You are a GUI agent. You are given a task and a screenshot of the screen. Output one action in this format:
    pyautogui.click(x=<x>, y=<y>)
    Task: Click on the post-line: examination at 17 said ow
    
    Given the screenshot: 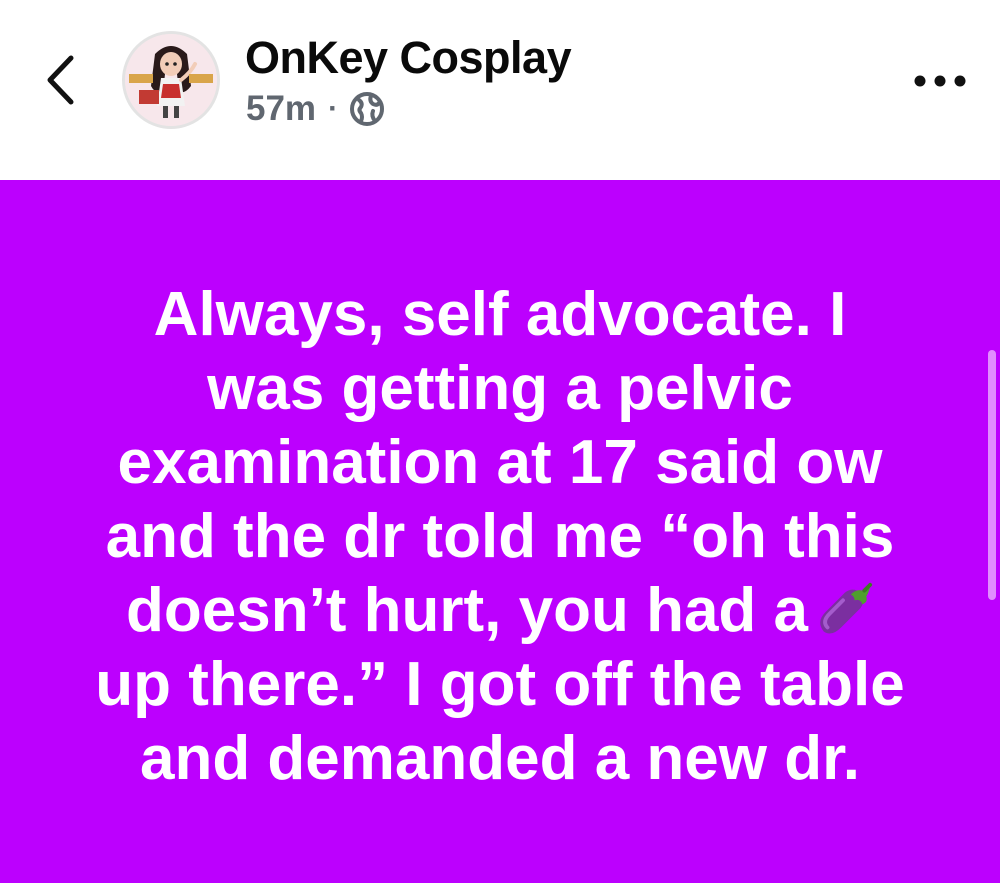 What is the action you would take?
    pyautogui.click(x=500, y=462)
    